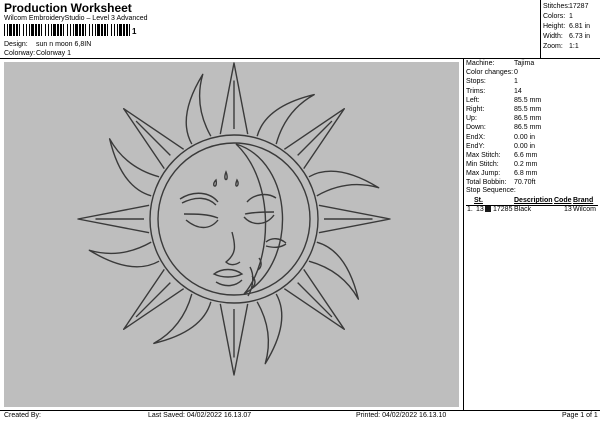 Image resolution: width=600 pixels, height=424 pixels. What do you see at coordinates (504, 109) in the screenshot?
I see `detail-row: Right: 85.5 mm` at bounding box center [504, 109].